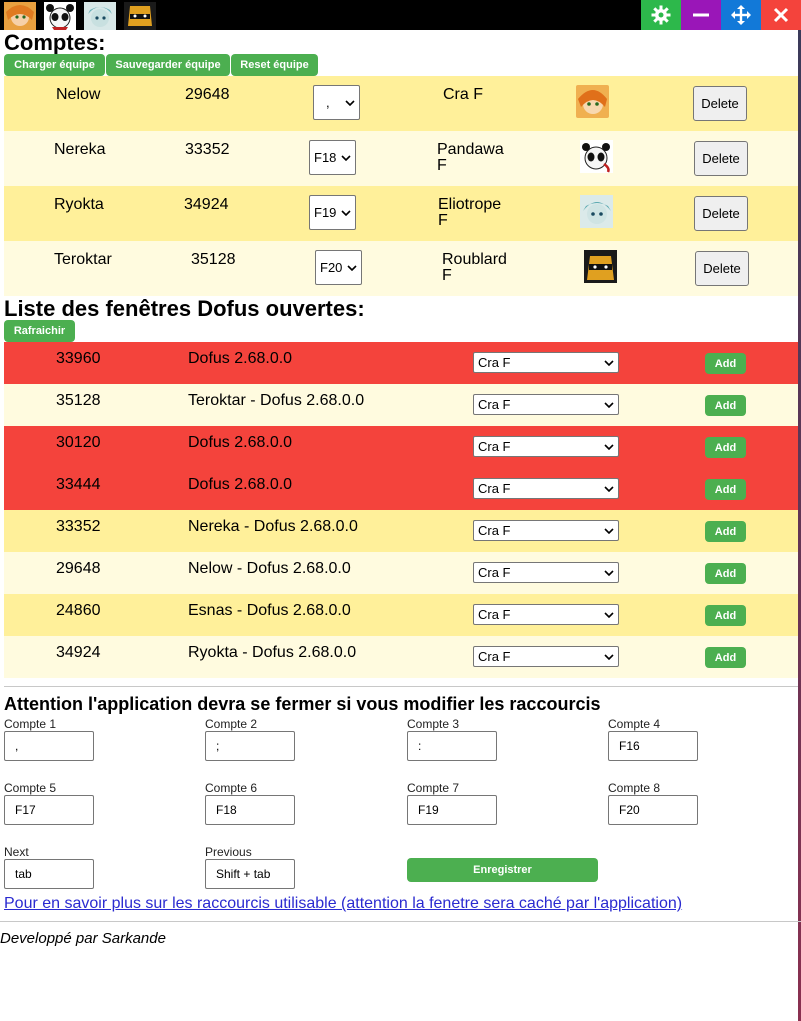 Image resolution: width=801 pixels, height=1021 pixels. Describe the element at coordinates (401, 447) in the screenshot. I see `window-row: 30120 Dofus 2.68.0.0 Cra F Add` at that location.